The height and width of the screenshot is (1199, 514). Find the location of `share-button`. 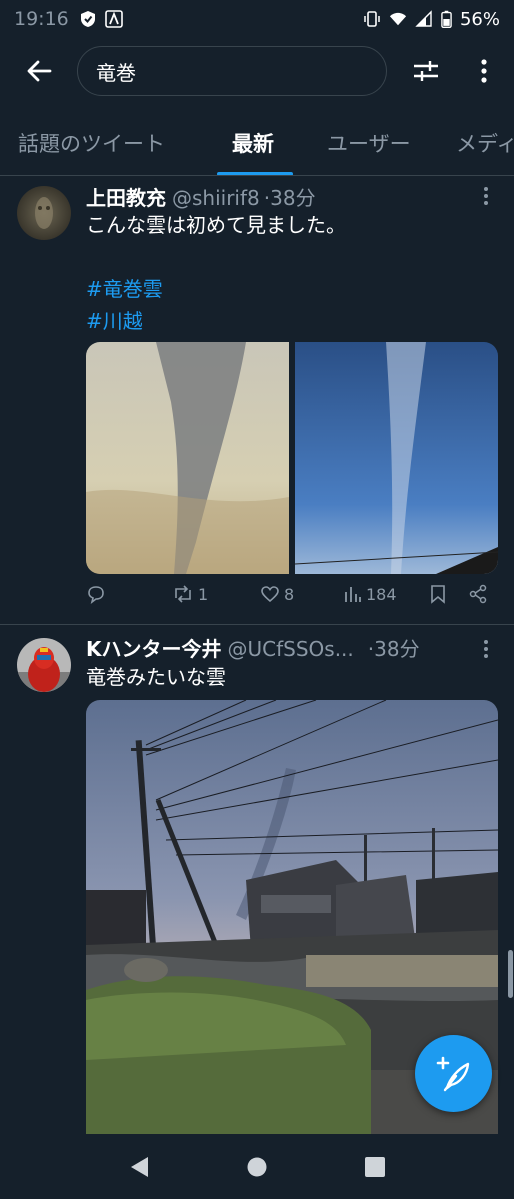

share-button is located at coordinates (478, 594).